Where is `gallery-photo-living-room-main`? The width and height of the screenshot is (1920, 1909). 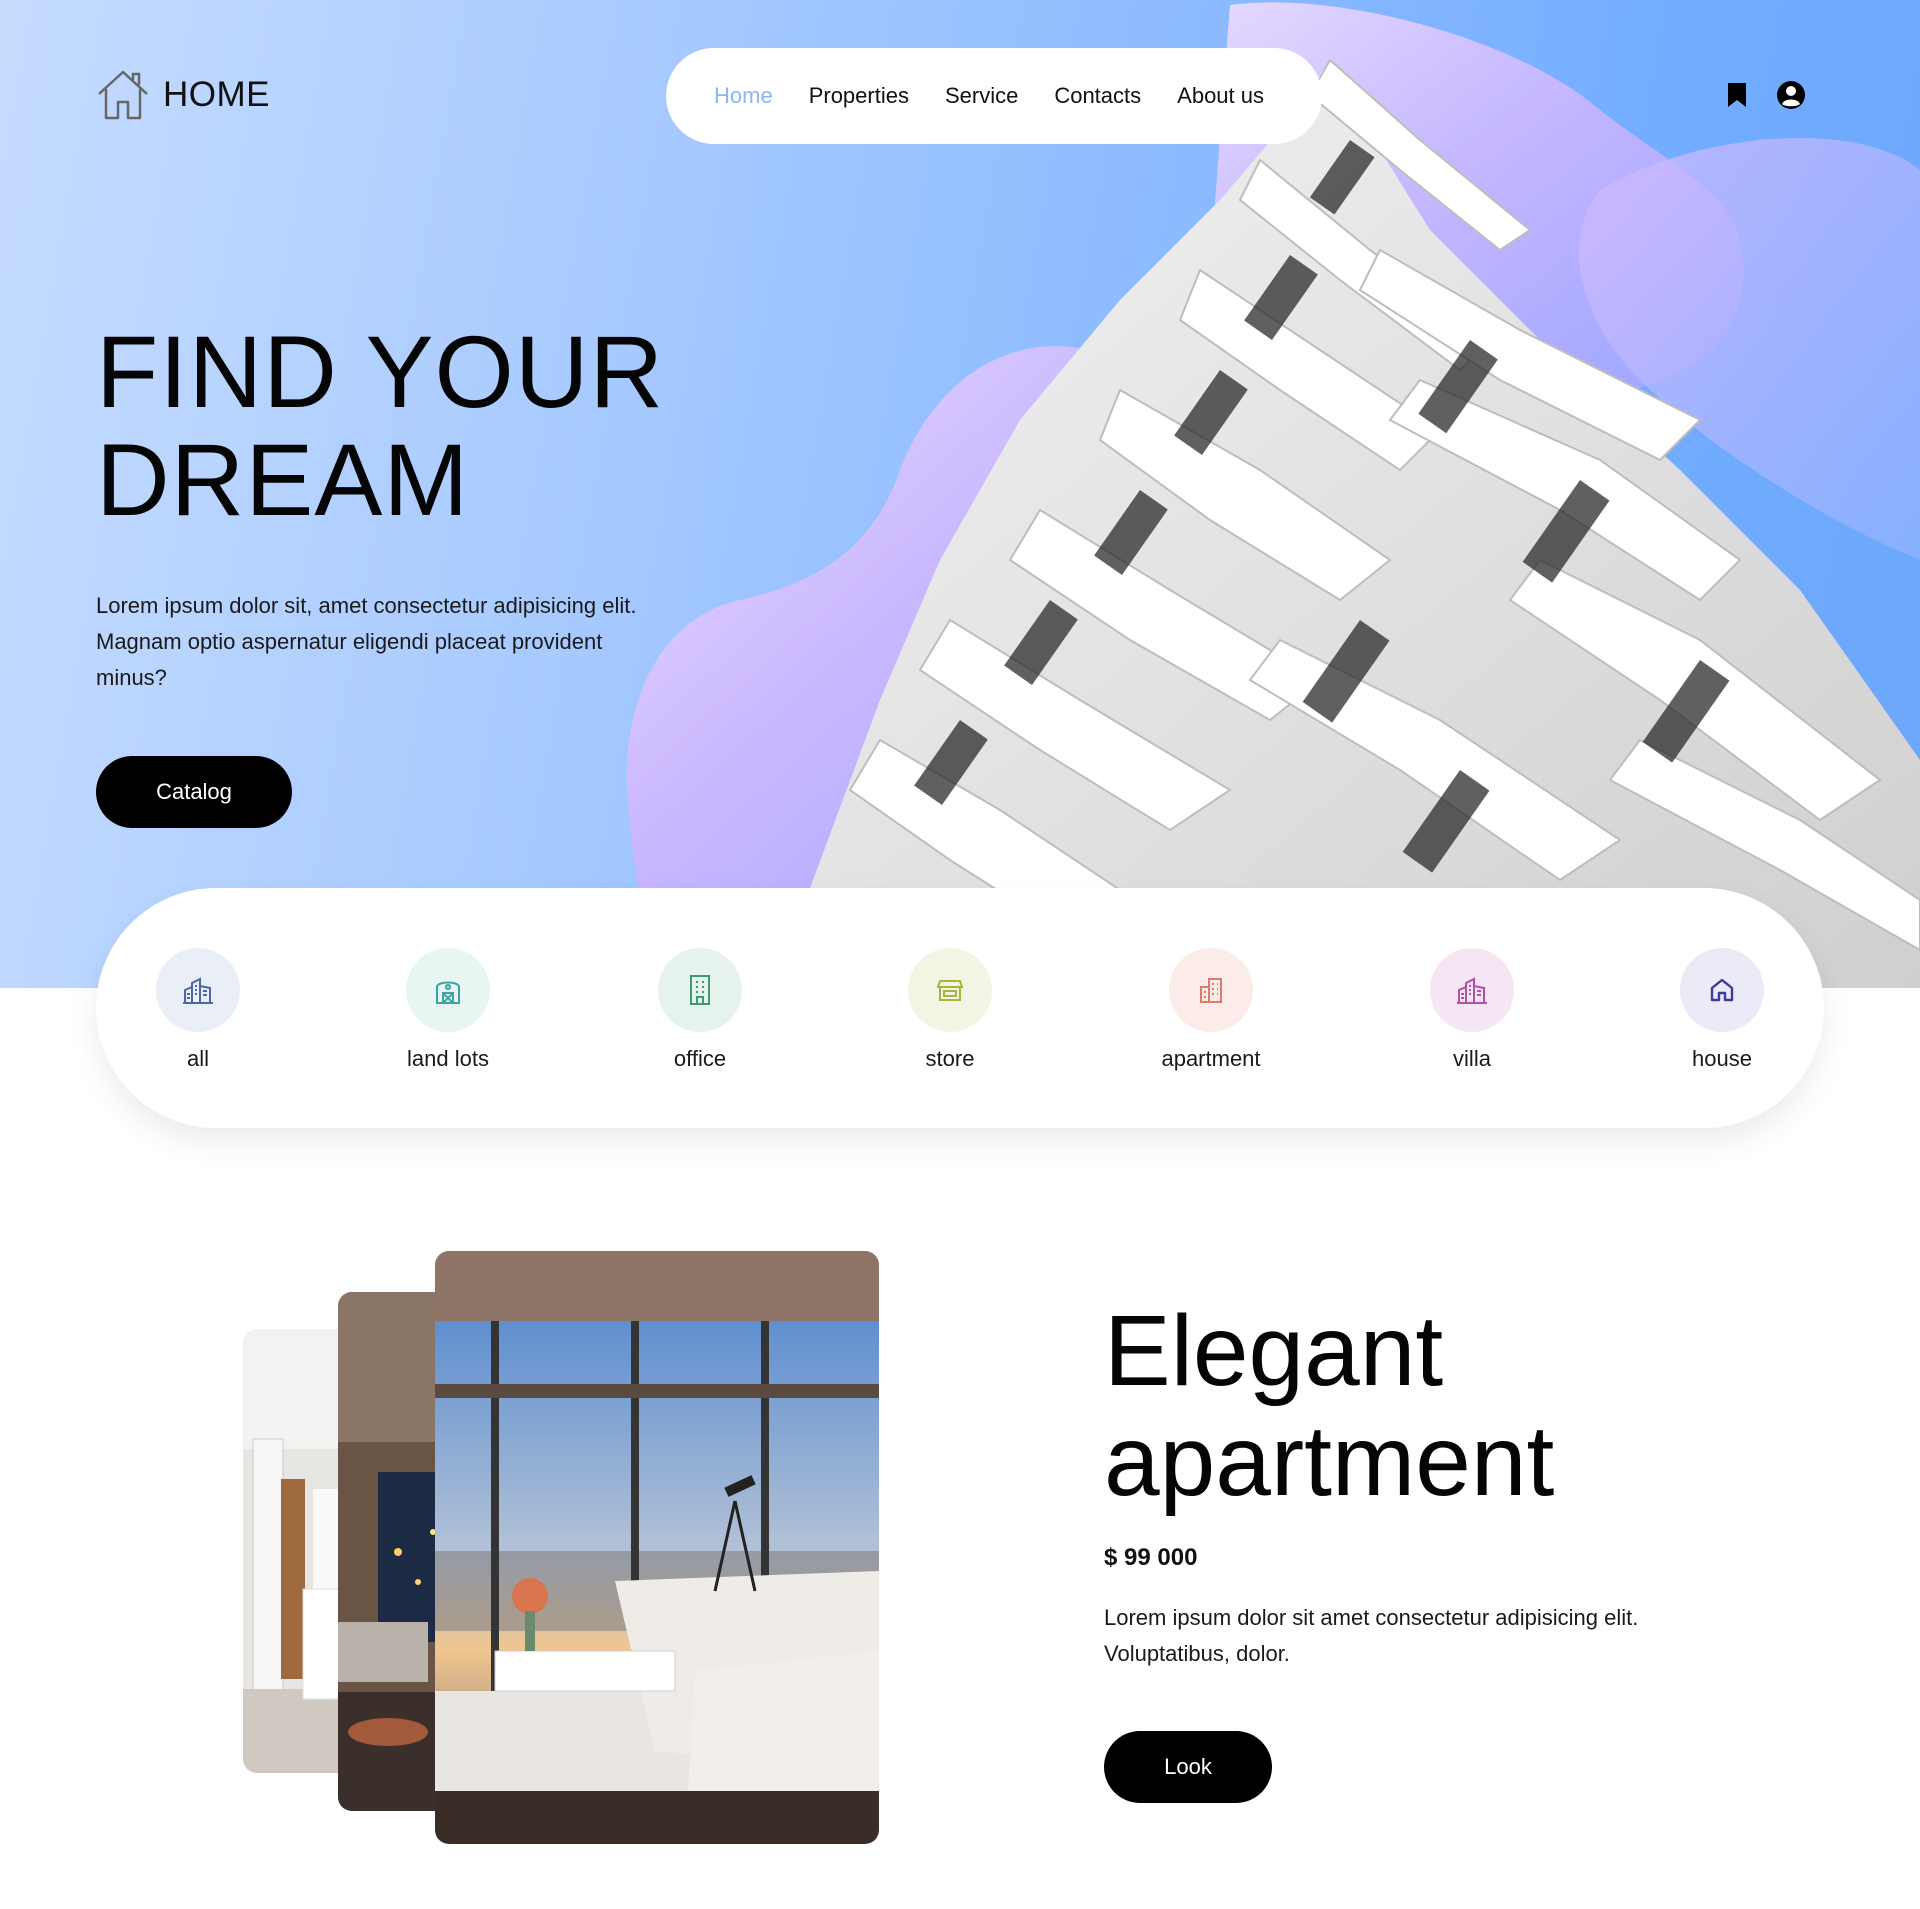 gallery-photo-living-room-main is located at coordinates (657, 1547).